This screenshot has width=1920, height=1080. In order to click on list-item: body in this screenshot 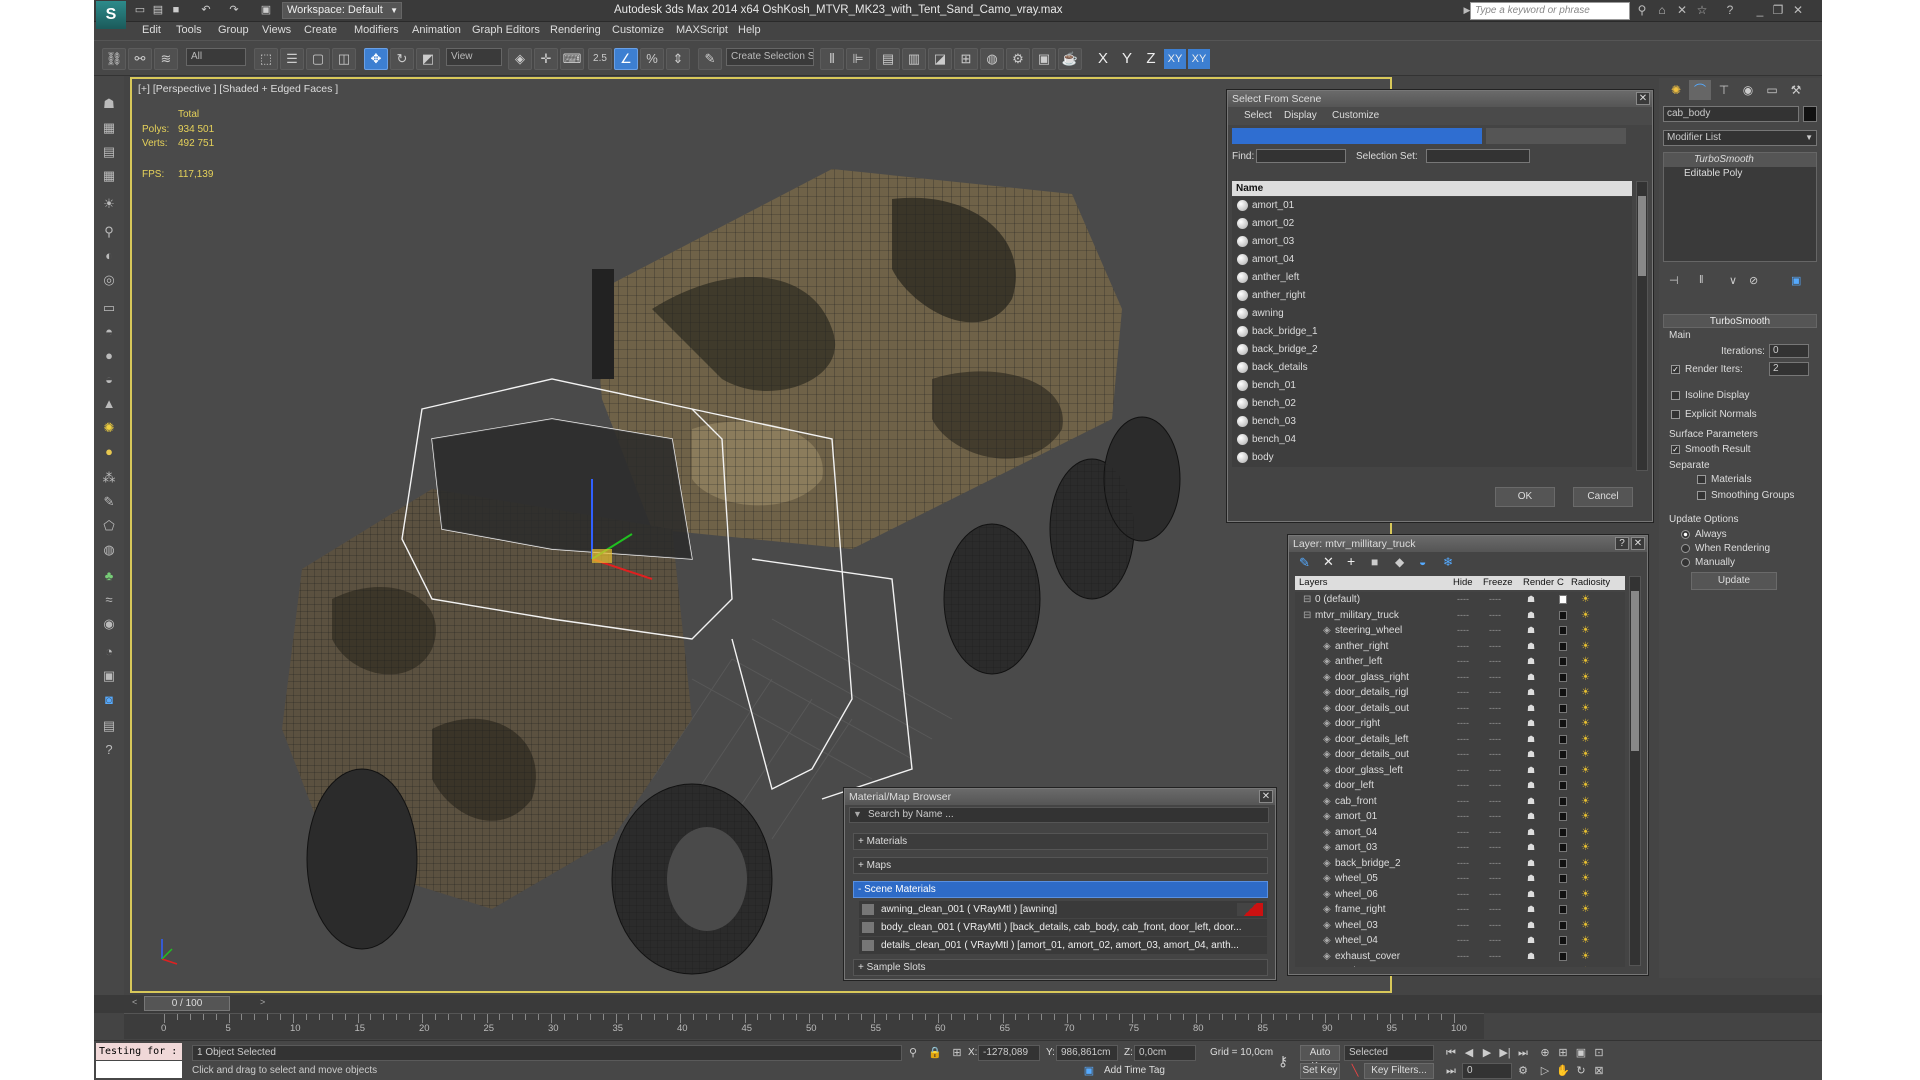, I will do `click(1433, 458)`.